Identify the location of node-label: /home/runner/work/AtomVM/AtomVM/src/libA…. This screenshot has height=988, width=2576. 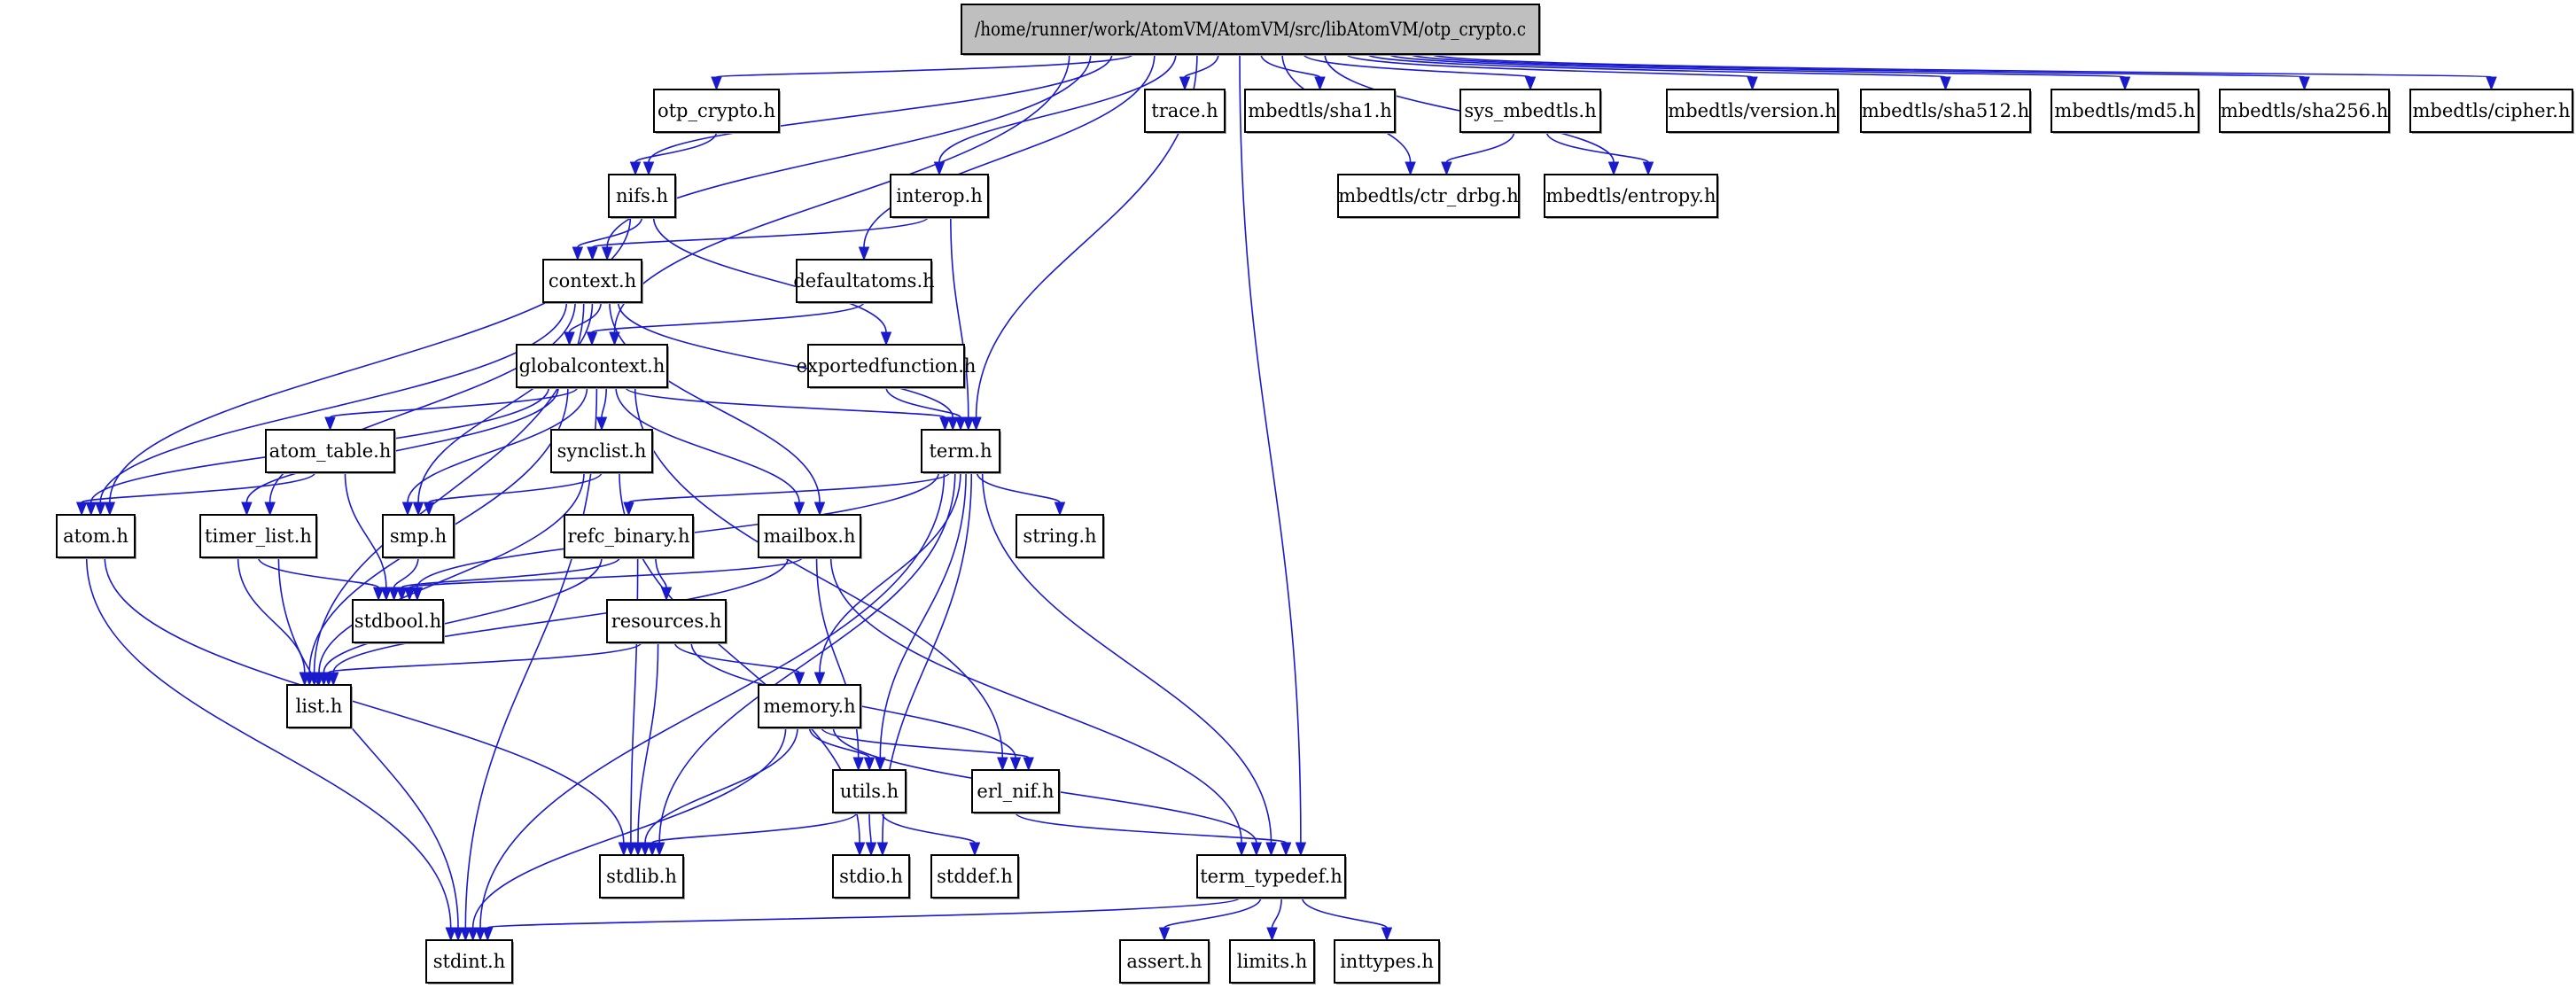
(1250, 29).